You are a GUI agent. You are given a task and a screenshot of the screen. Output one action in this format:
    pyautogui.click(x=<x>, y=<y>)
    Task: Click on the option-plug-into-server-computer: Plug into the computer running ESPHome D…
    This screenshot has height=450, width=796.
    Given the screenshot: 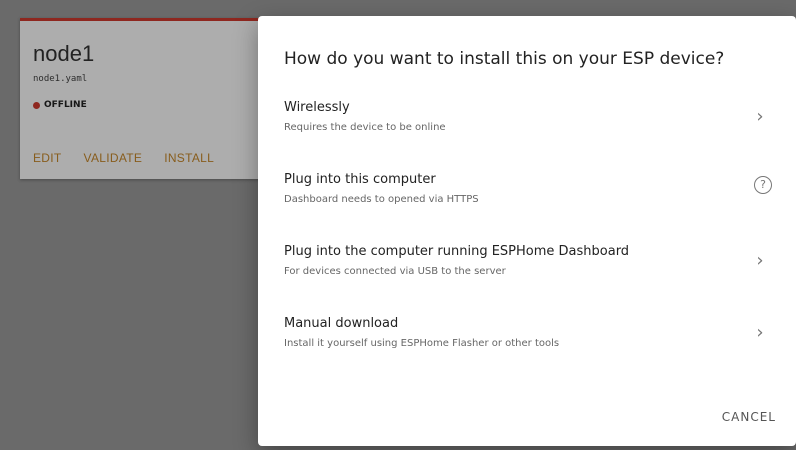 What is the action you would take?
    pyautogui.click(x=527, y=266)
    